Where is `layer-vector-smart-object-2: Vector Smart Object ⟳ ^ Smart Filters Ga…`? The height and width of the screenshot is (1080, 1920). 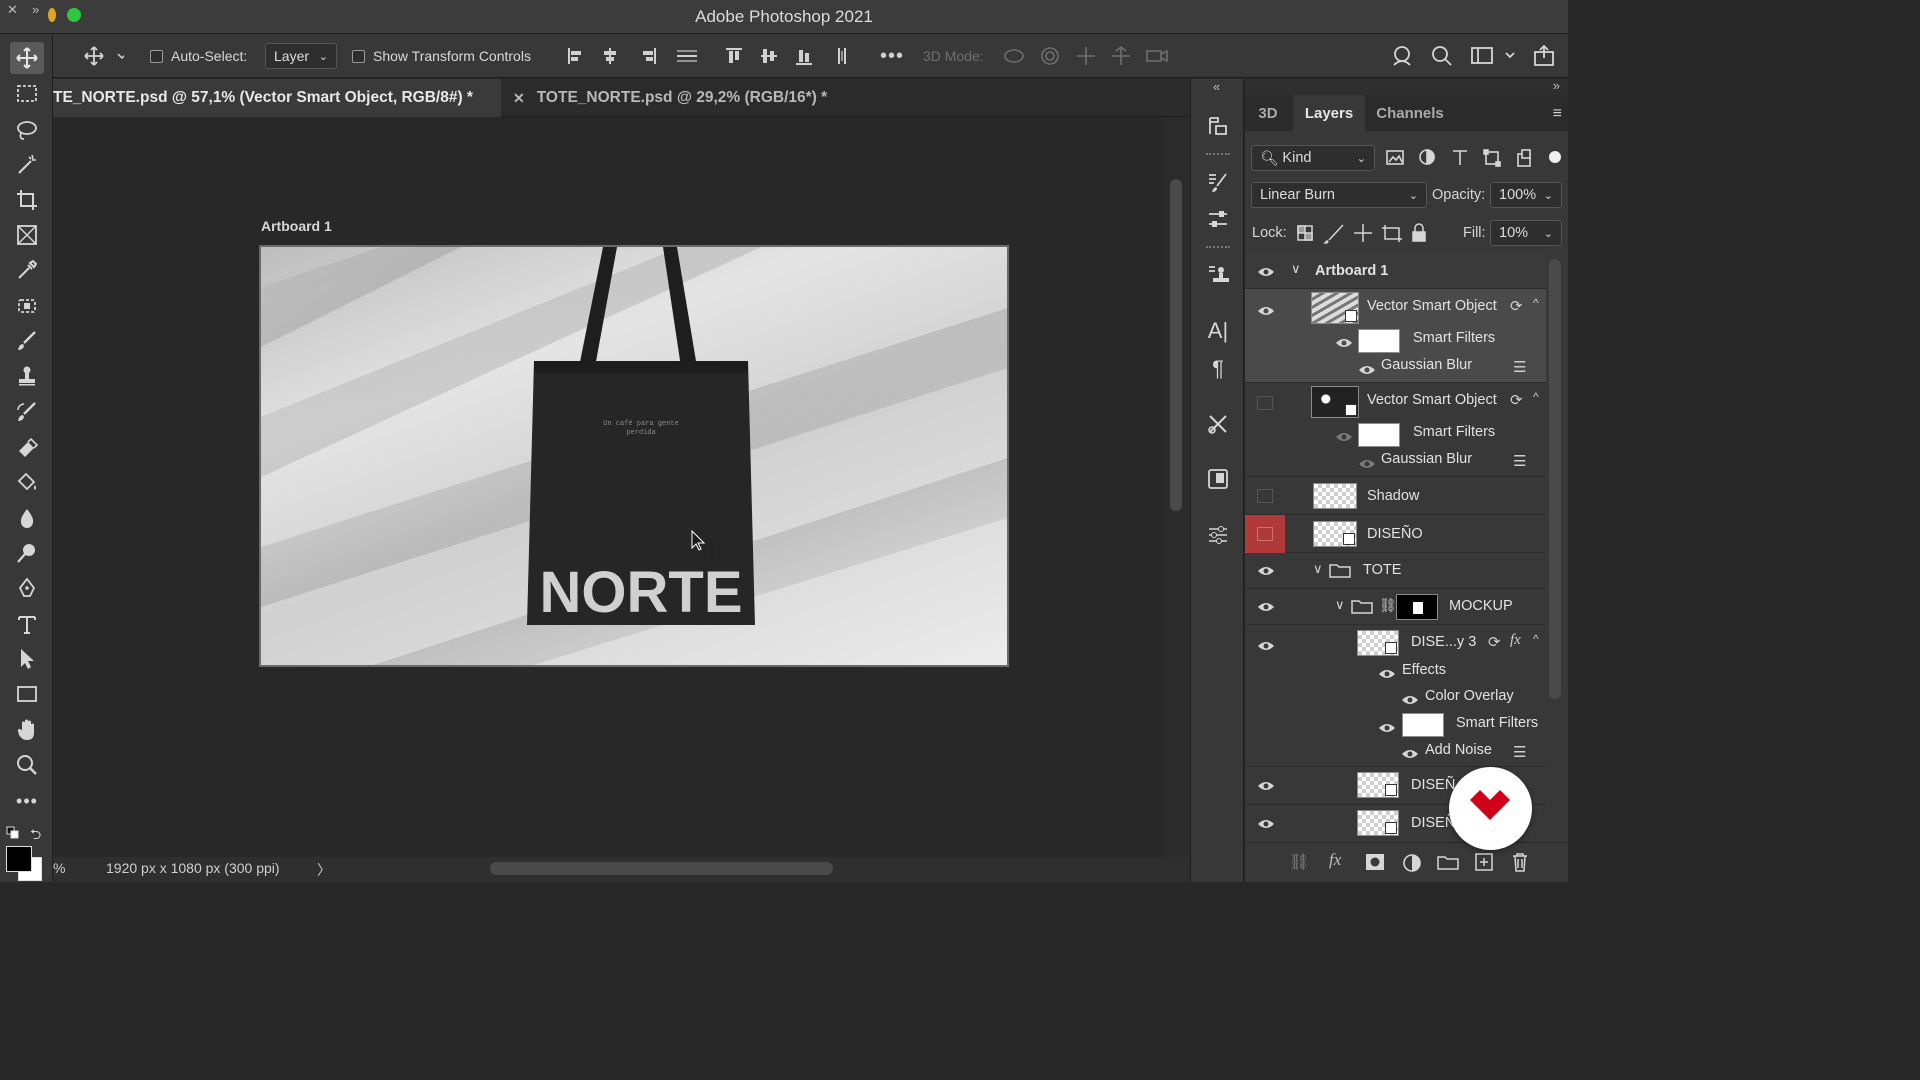
layer-vector-smart-object-2: Vector Smart Object ⟳ ^ Smart Filters Ga… is located at coordinates (1395, 430).